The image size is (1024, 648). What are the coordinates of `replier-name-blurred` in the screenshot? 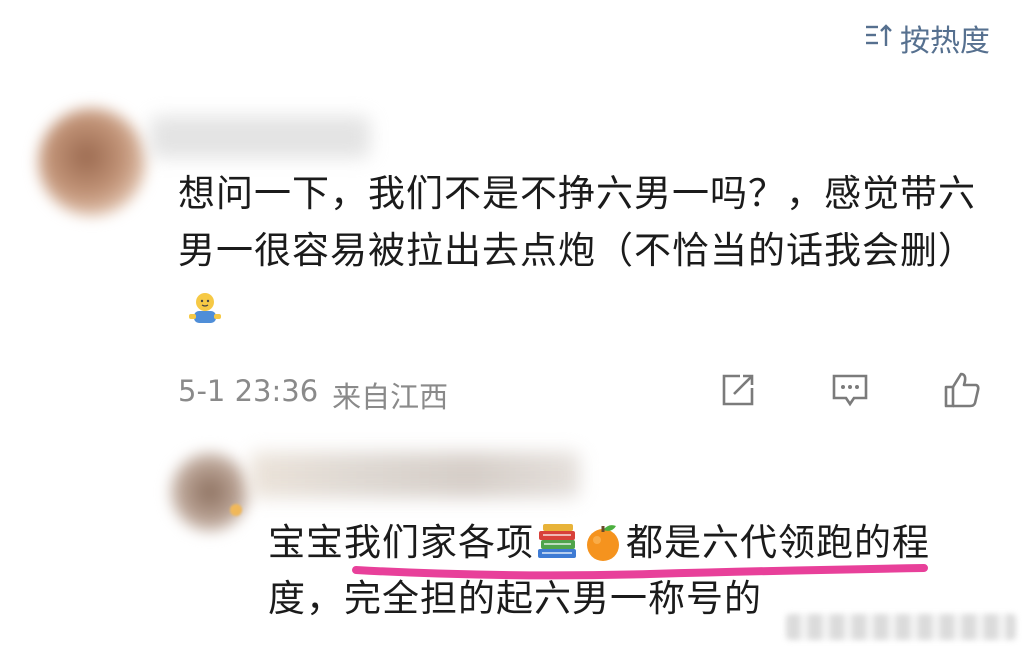 It's located at (415, 475).